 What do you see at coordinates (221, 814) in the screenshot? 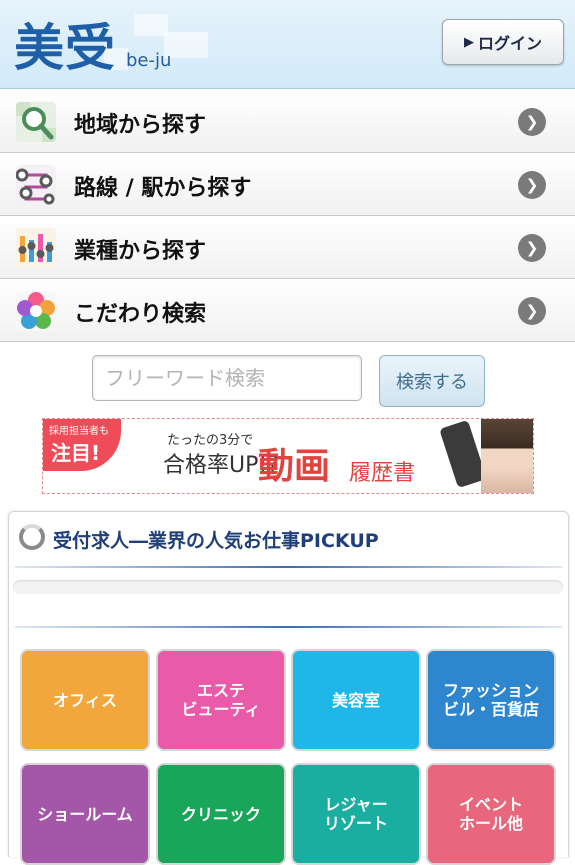
I see `category-clinic: クリニック` at bounding box center [221, 814].